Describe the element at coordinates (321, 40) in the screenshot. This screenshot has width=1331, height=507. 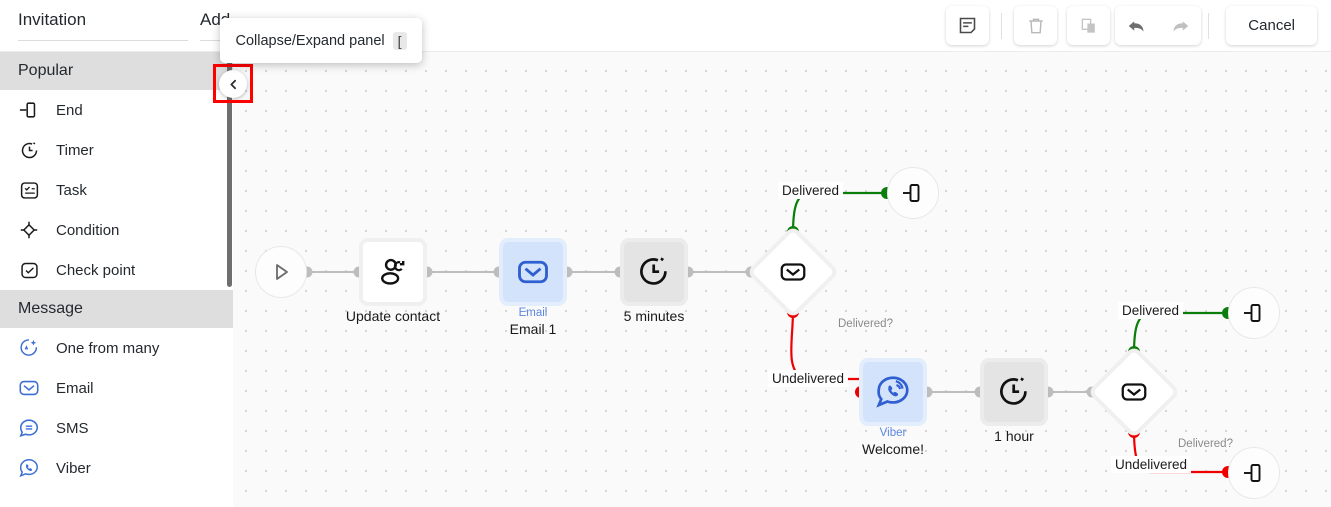
I see `collapse-panel-tooltip: Collapse/Expand panel [` at that location.